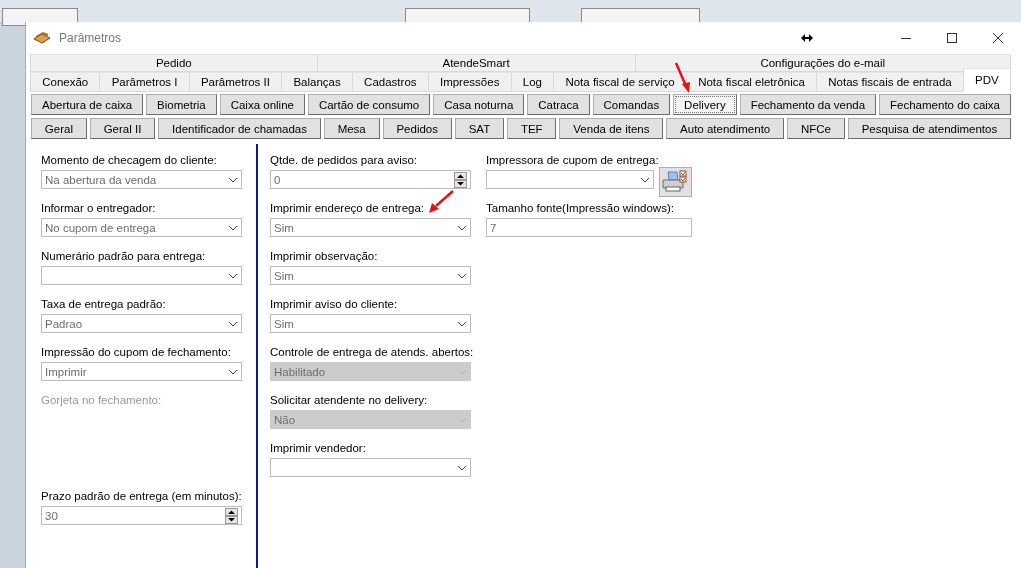 The image size is (1021, 568). Describe the element at coordinates (476, 63) in the screenshot. I see `tab: AtendeSmart` at that location.